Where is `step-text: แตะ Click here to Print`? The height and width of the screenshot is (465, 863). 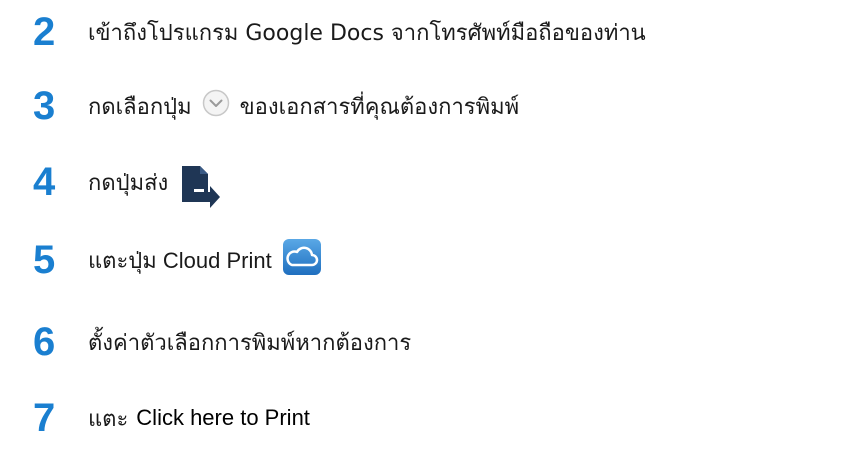
step-text: แตะ Click here to Print is located at coordinates (199, 418).